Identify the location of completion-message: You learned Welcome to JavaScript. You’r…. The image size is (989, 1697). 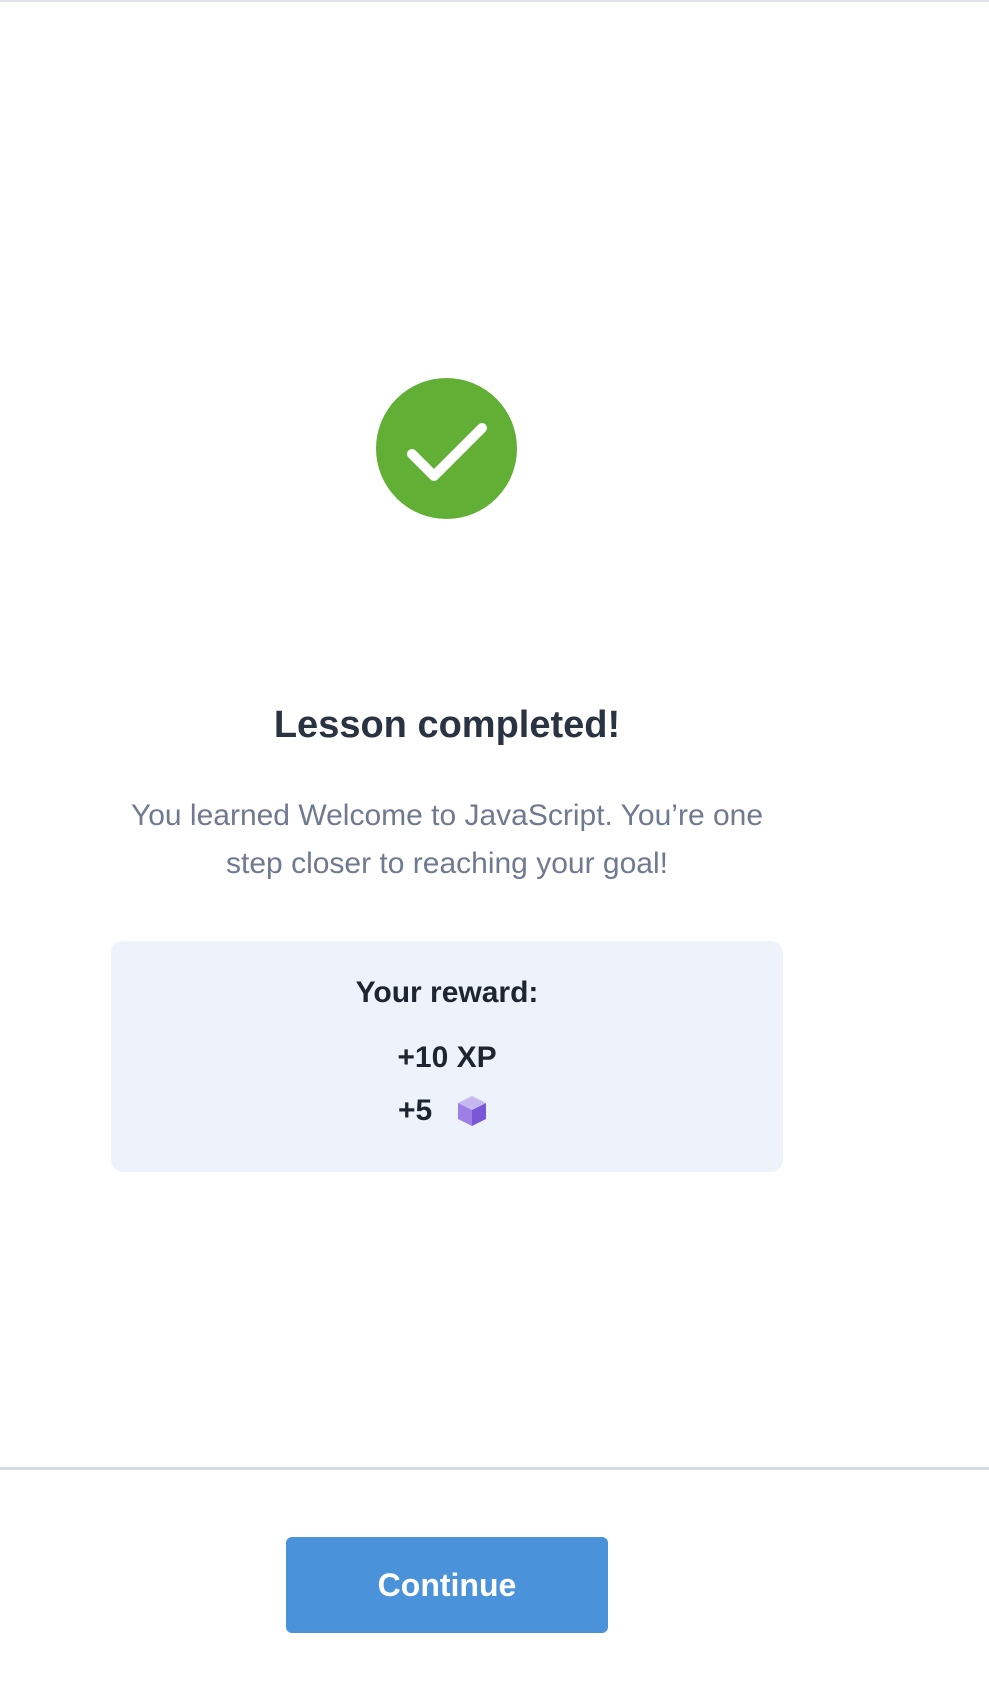
(447, 839).